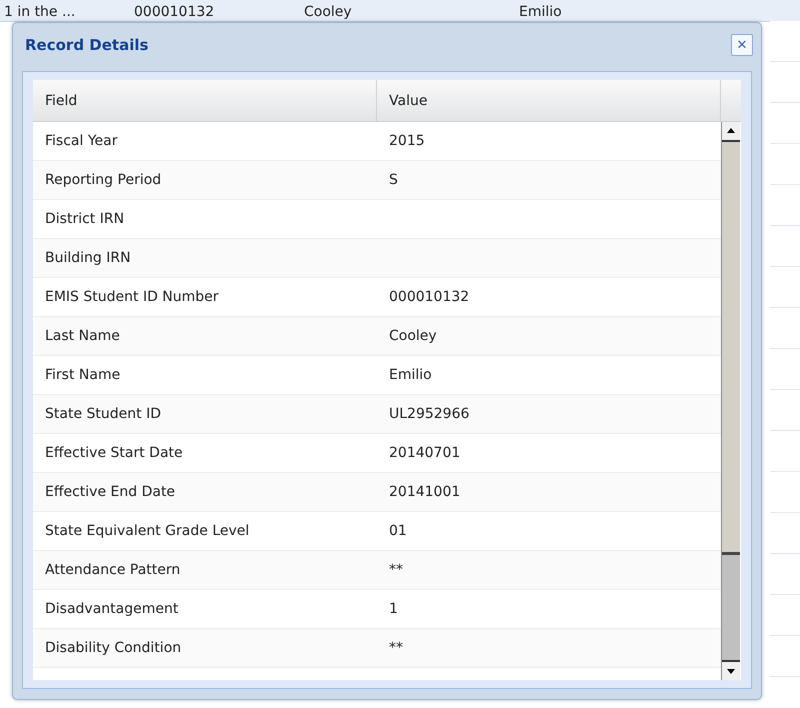 The width and height of the screenshot is (800, 708). Describe the element at coordinates (85, 219) in the screenshot. I see `field-cell-text: District IRN` at that location.